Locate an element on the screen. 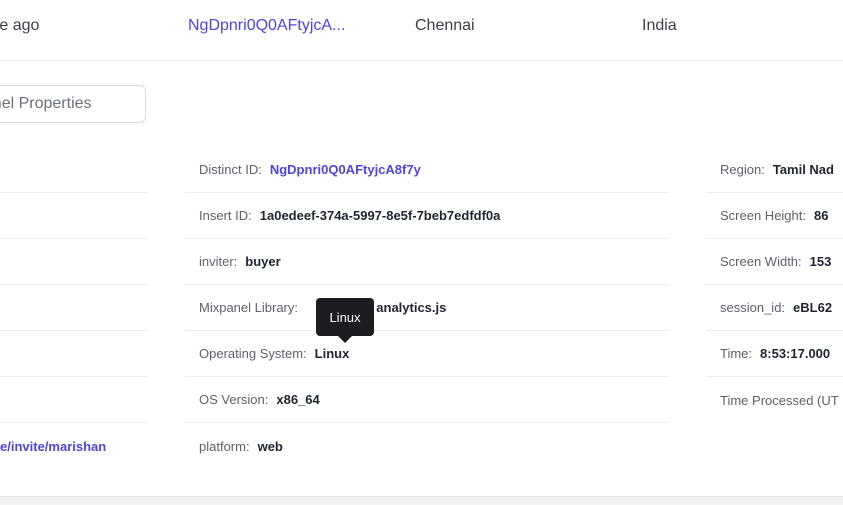  property-row-session-id: session_id: eBL62 is located at coordinates (774, 308).